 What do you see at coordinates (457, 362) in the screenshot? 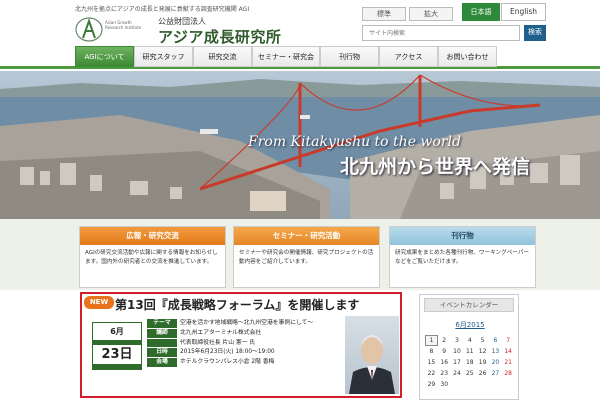
I see `calendar-day: 17` at bounding box center [457, 362].